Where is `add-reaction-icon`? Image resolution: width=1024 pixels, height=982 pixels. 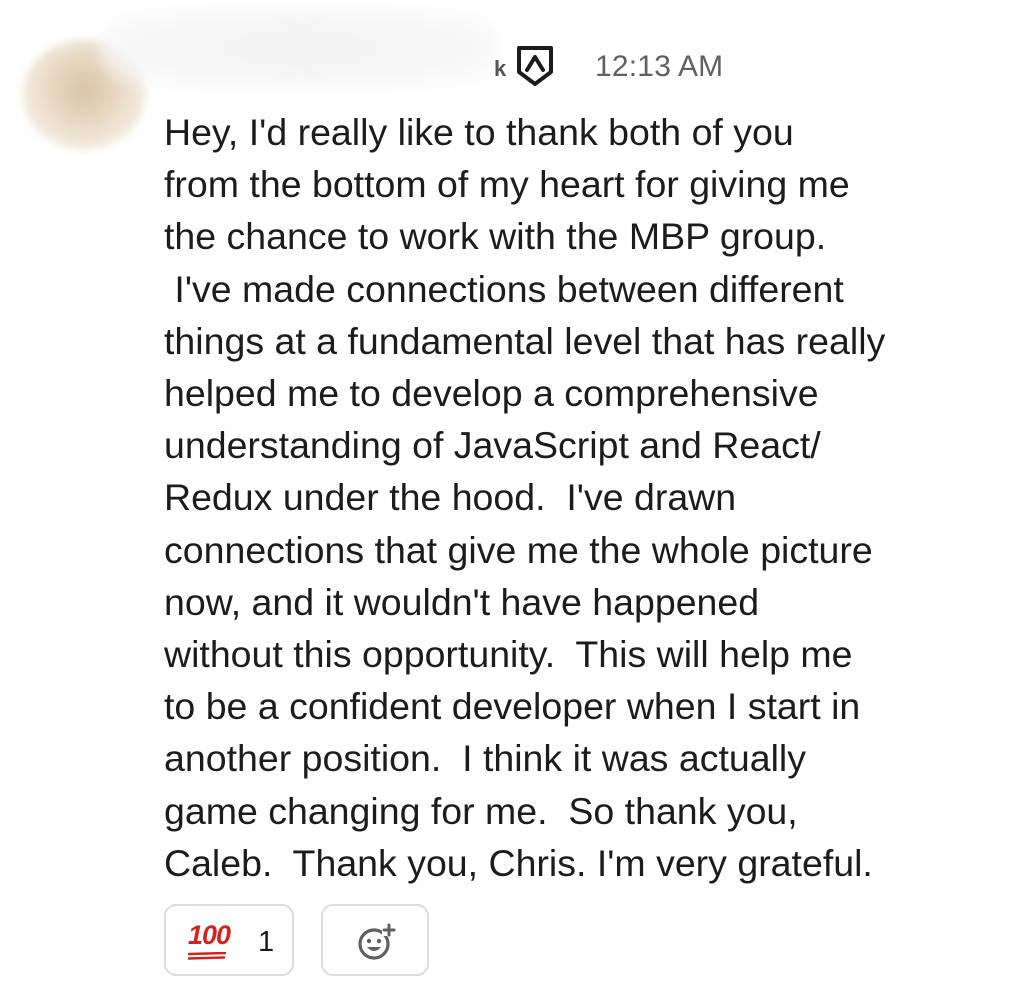 add-reaction-icon is located at coordinates (377, 941).